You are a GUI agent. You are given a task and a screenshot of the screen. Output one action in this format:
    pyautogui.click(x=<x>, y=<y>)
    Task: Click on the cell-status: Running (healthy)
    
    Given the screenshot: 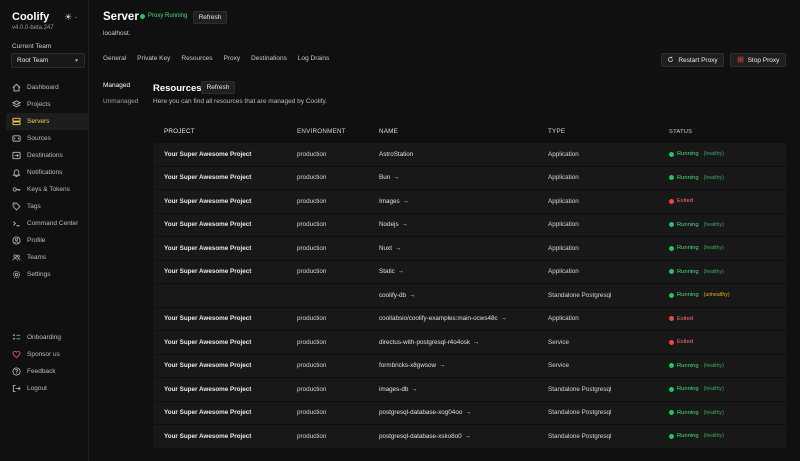 What is the action you would take?
    pyautogui.click(x=727, y=248)
    